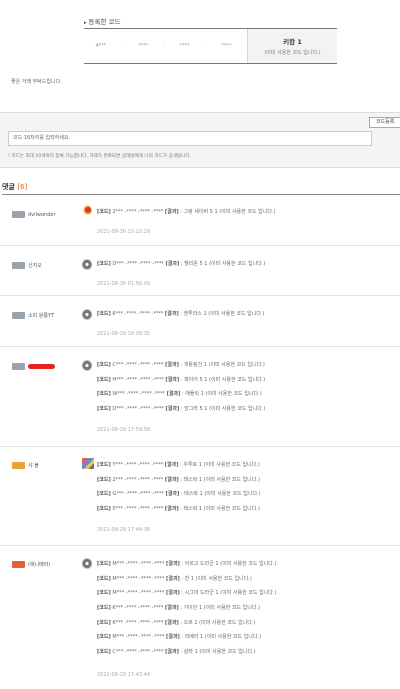 Image resolution: width=400 pixels, height=689 pixels. Describe the element at coordinates (221, 394) in the screenshot. I see `result-text: : 애플릭 1 (이미 사용한 코드 입니다.)` at that location.